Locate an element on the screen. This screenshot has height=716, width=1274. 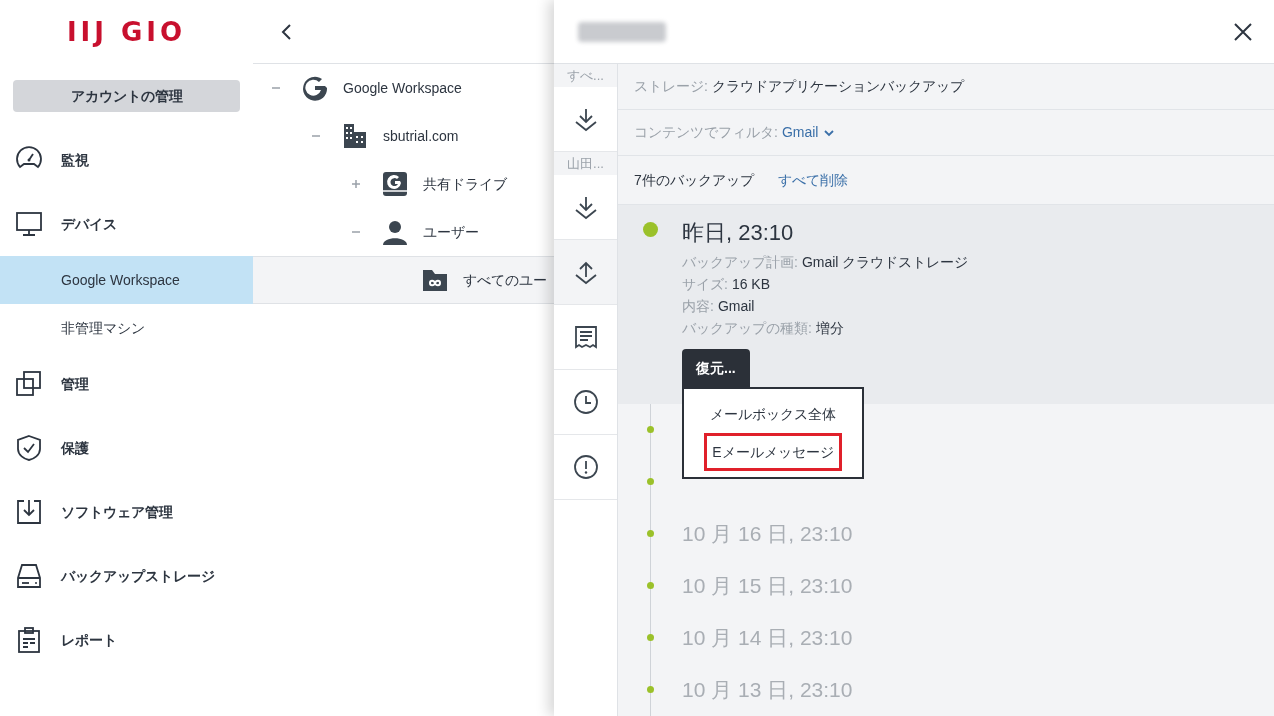
nav-item: Google Workspace is located at coordinates (126, 280).